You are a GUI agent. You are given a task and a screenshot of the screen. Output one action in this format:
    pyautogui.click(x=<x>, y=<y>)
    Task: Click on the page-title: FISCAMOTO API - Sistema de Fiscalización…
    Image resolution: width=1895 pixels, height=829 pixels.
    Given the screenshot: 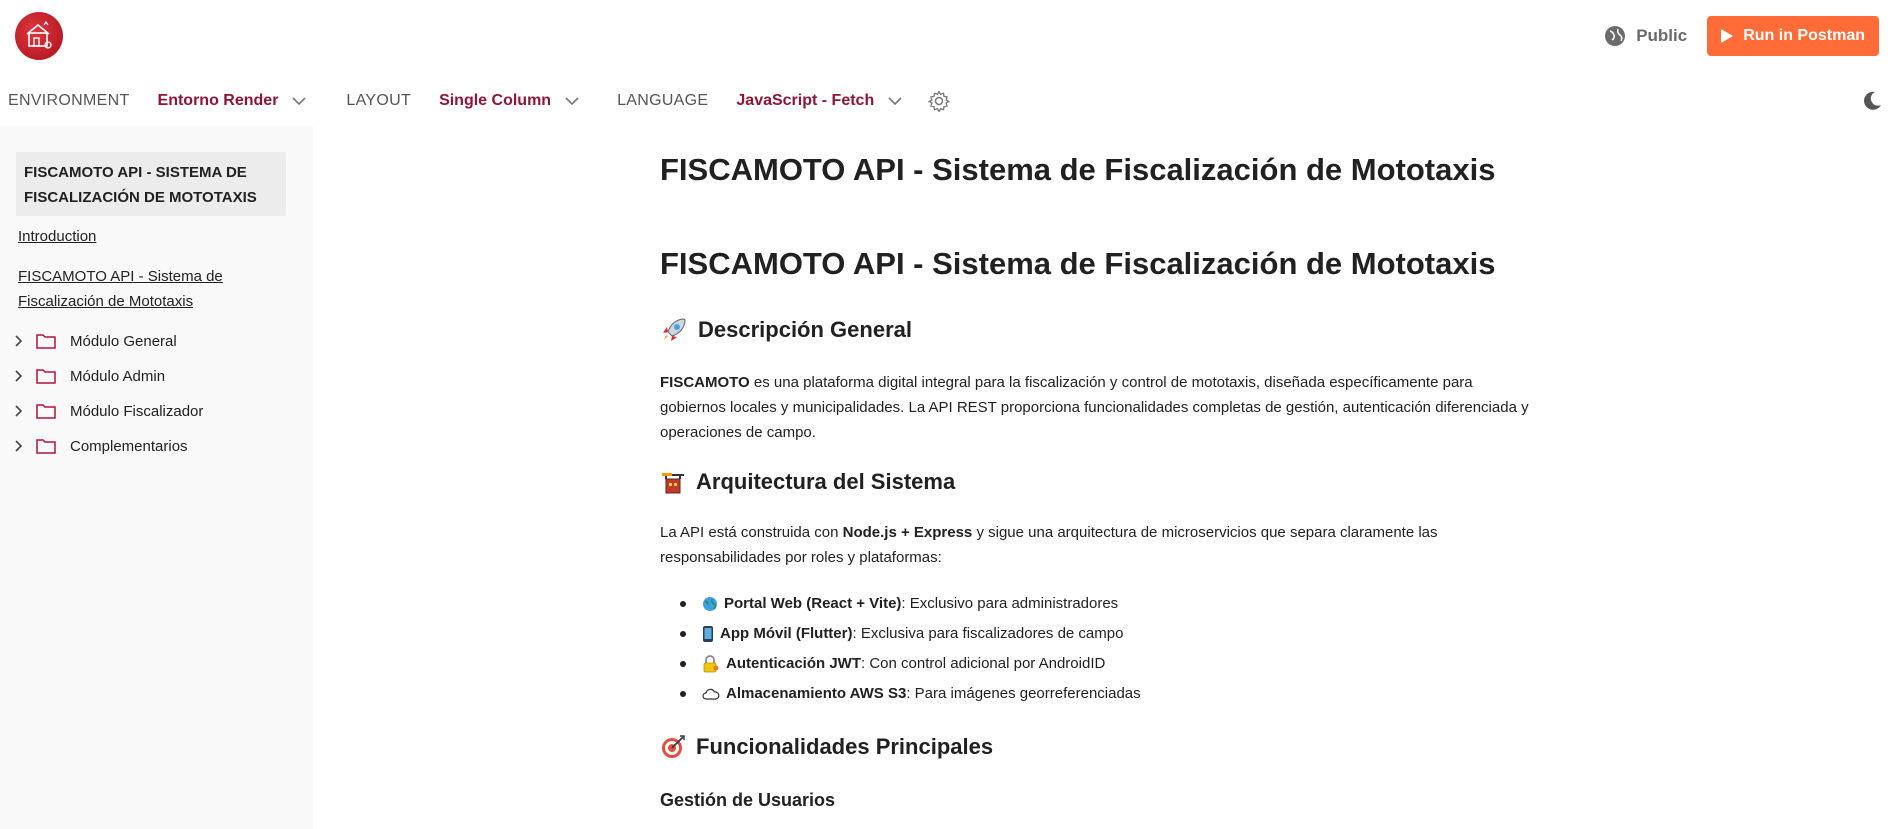 What is the action you would take?
    pyautogui.click(x=1078, y=169)
    